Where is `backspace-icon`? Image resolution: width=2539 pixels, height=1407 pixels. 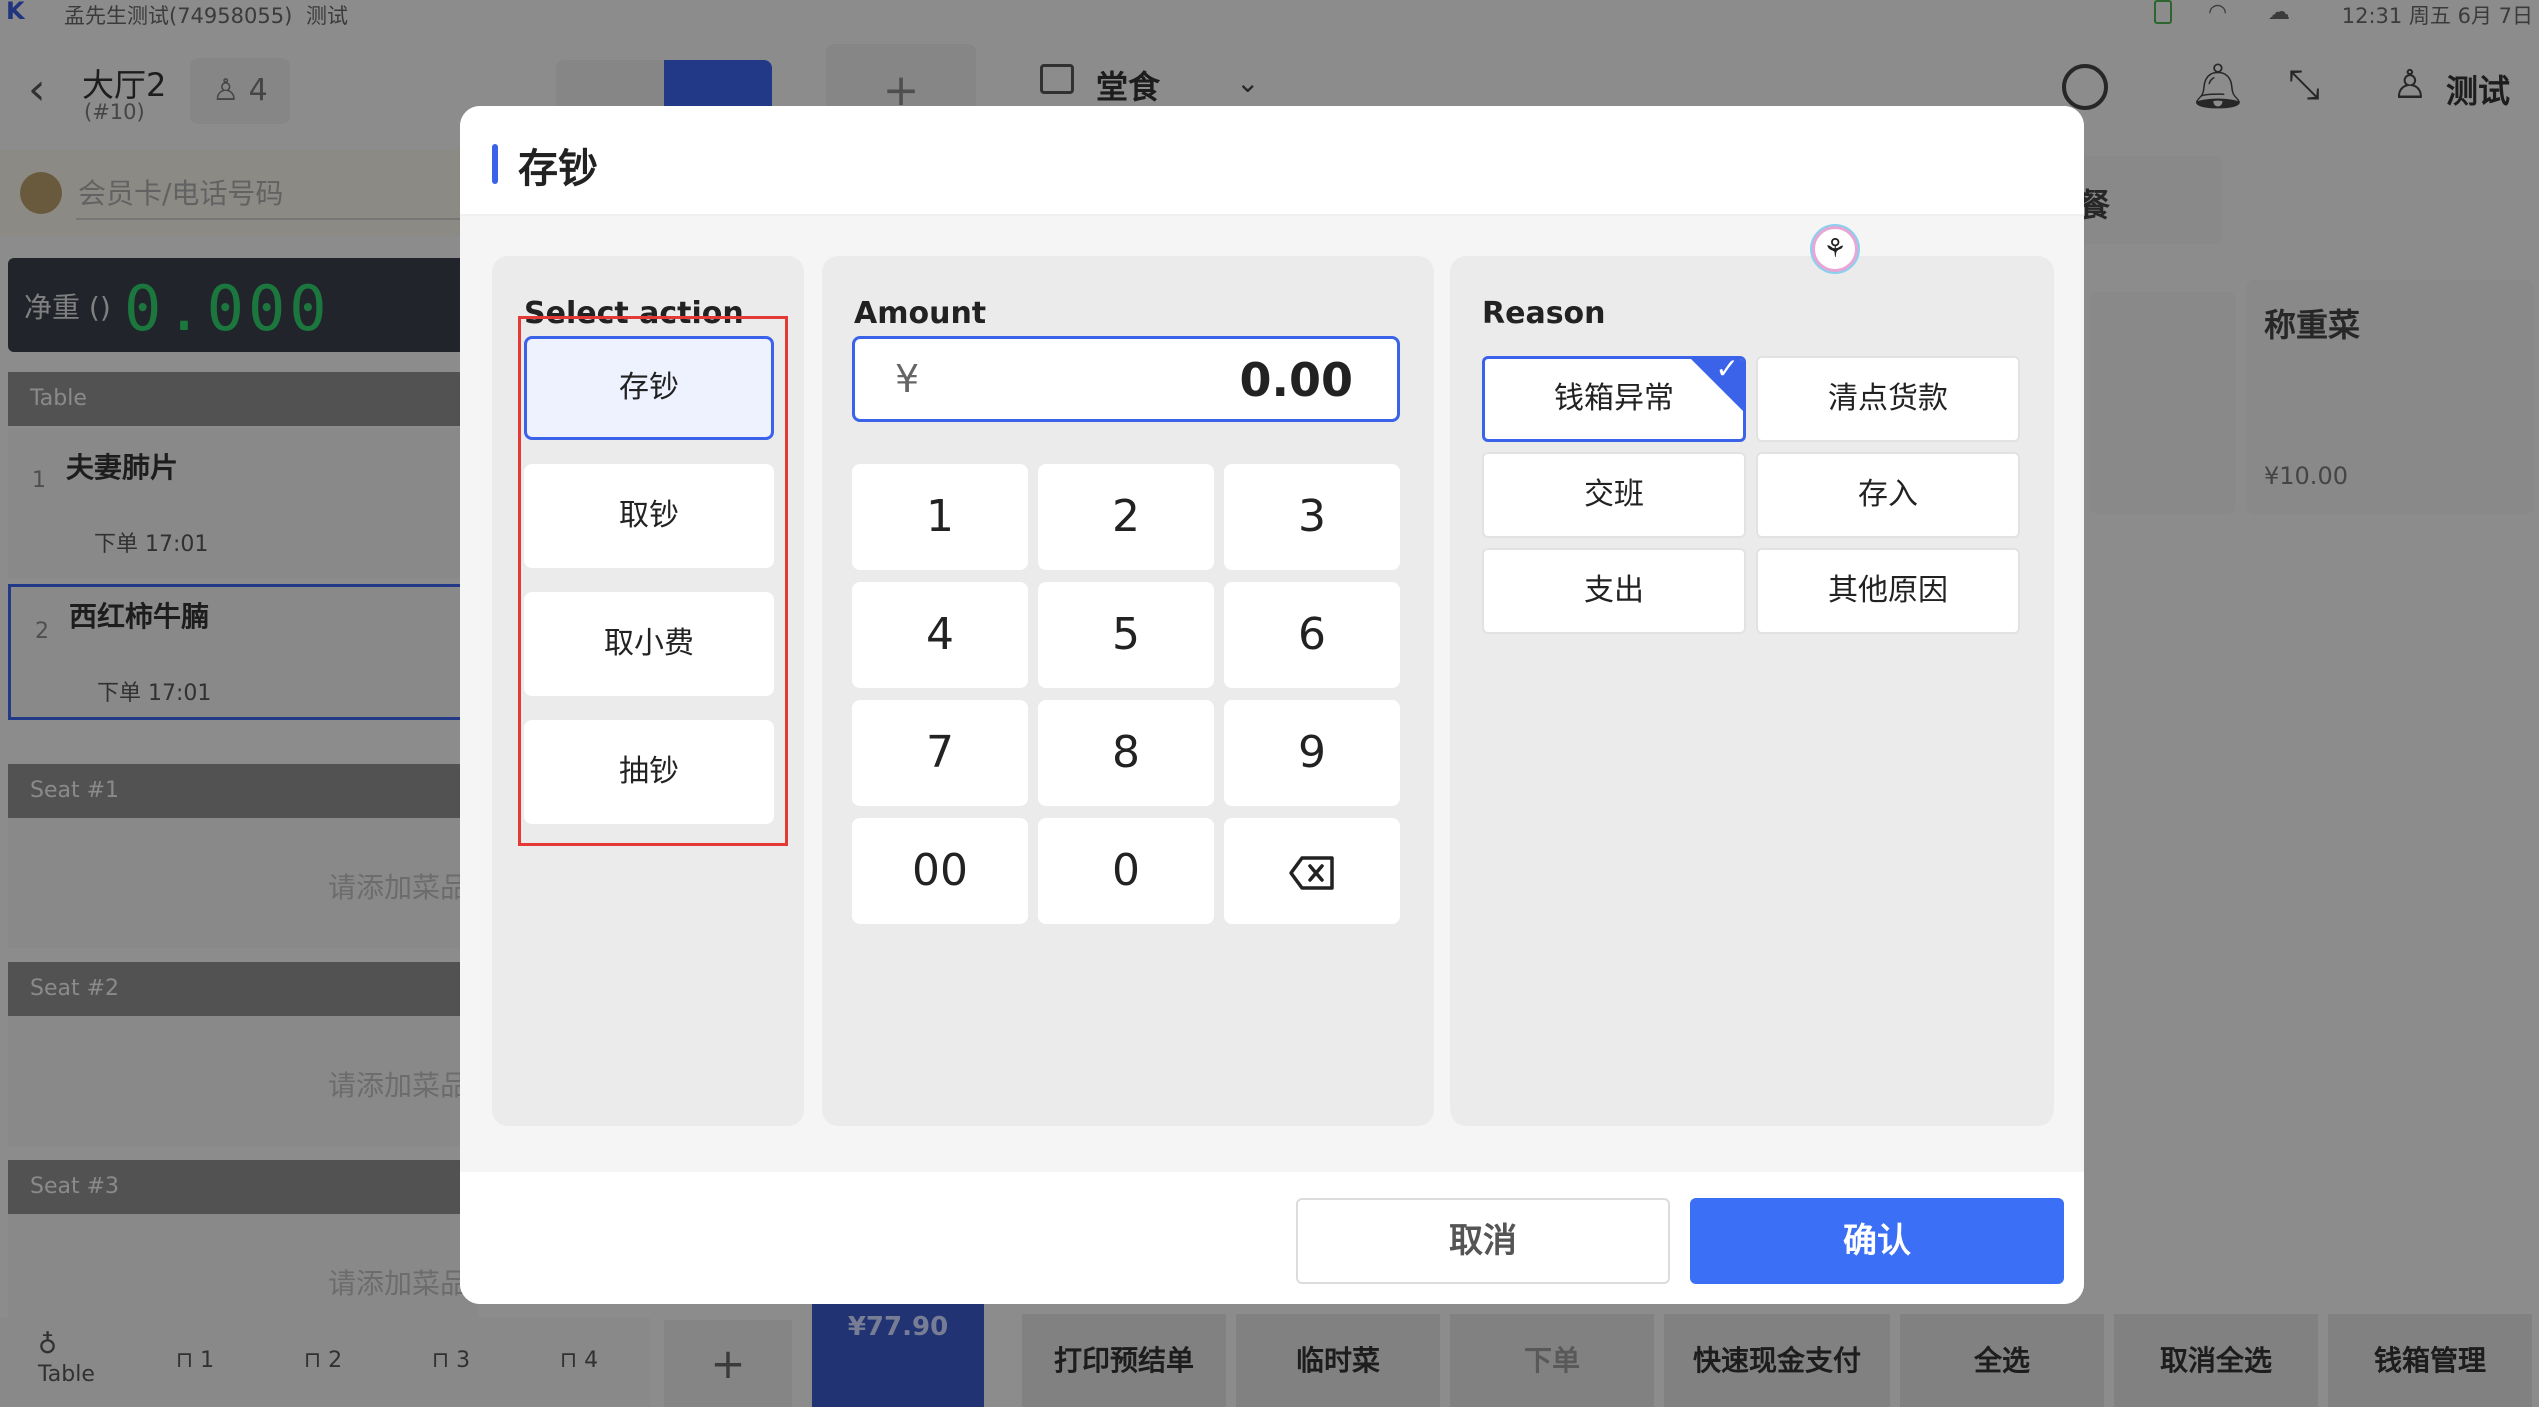
backspace-icon is located at coordinates (1311, 873).